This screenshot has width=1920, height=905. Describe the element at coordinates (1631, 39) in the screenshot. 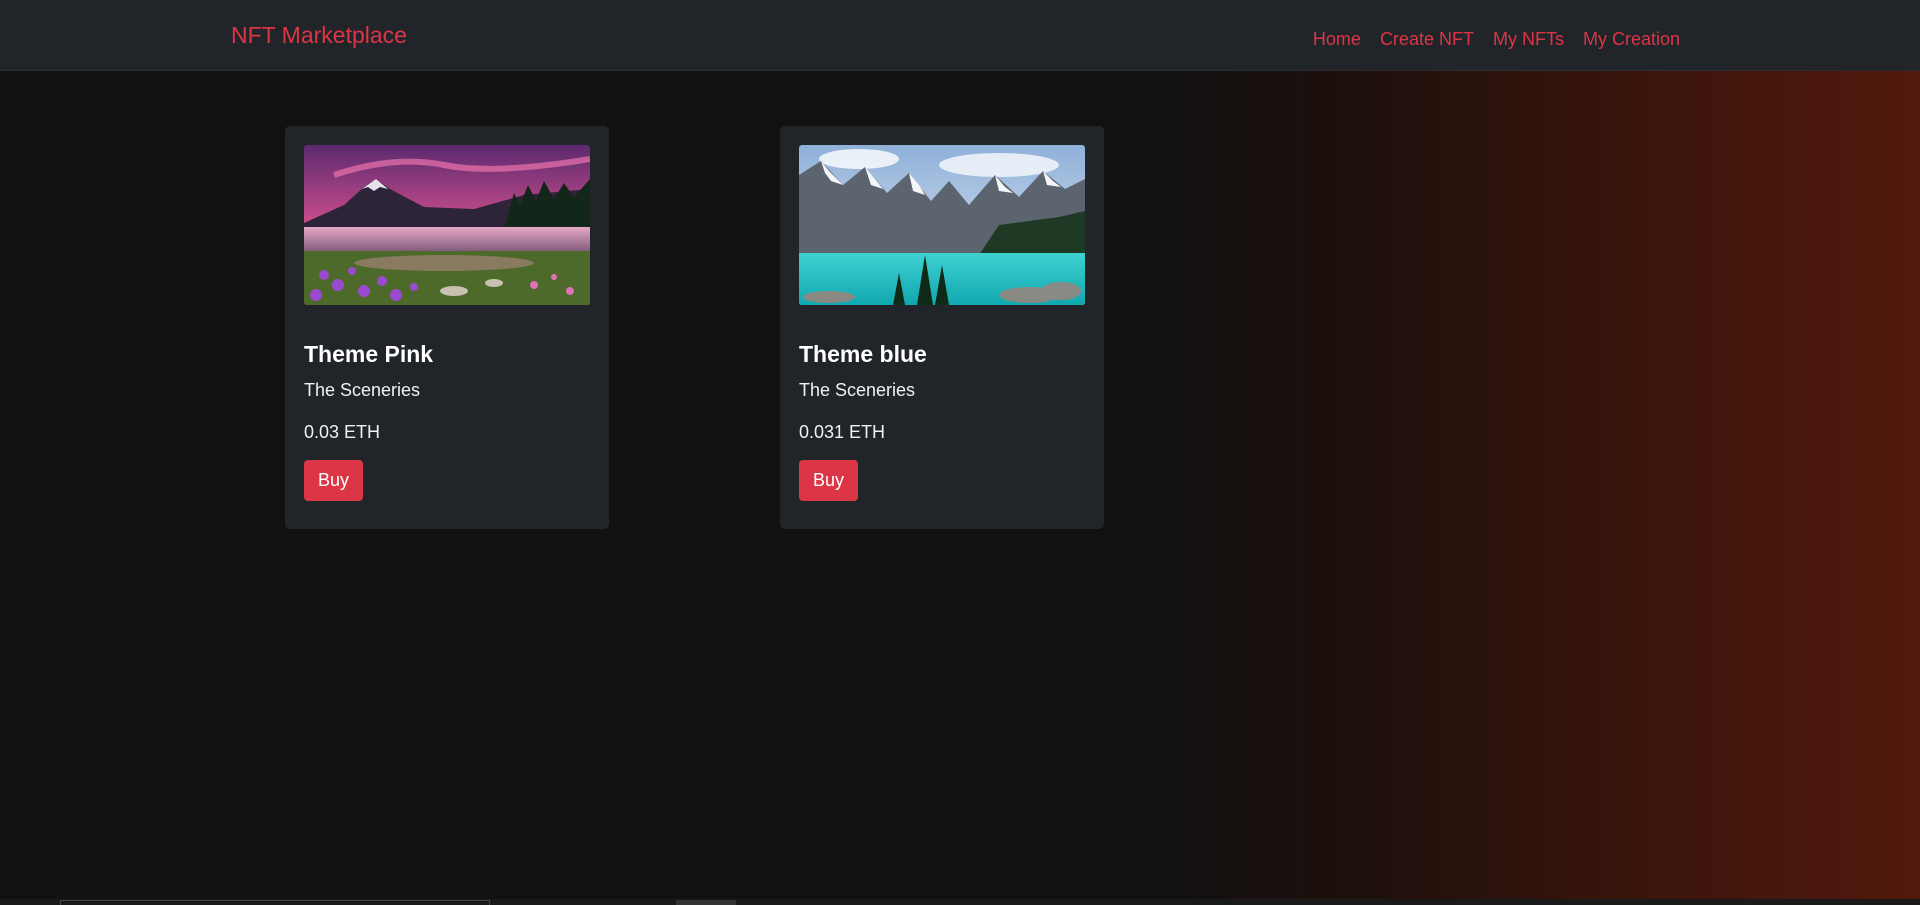

I see `nav-my-creation-link: My Creation` at that location.